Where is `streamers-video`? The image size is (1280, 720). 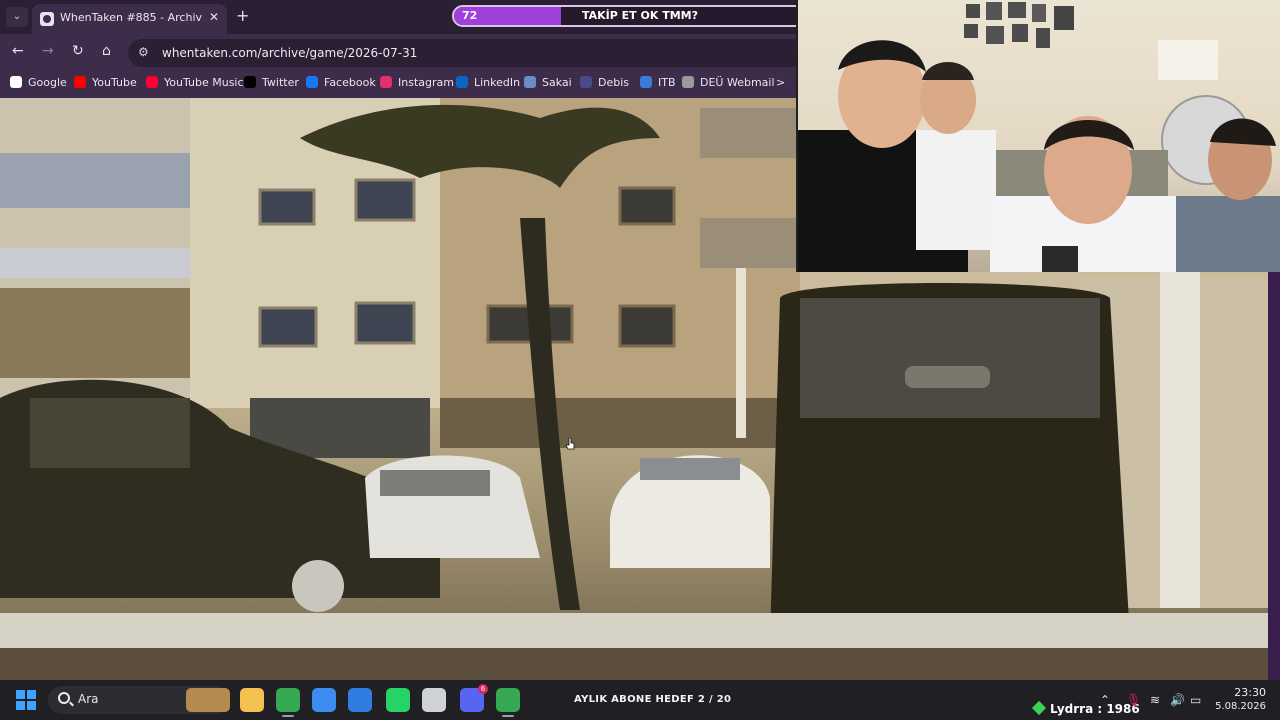
streamers-video is located at coordinates (1039, 137).